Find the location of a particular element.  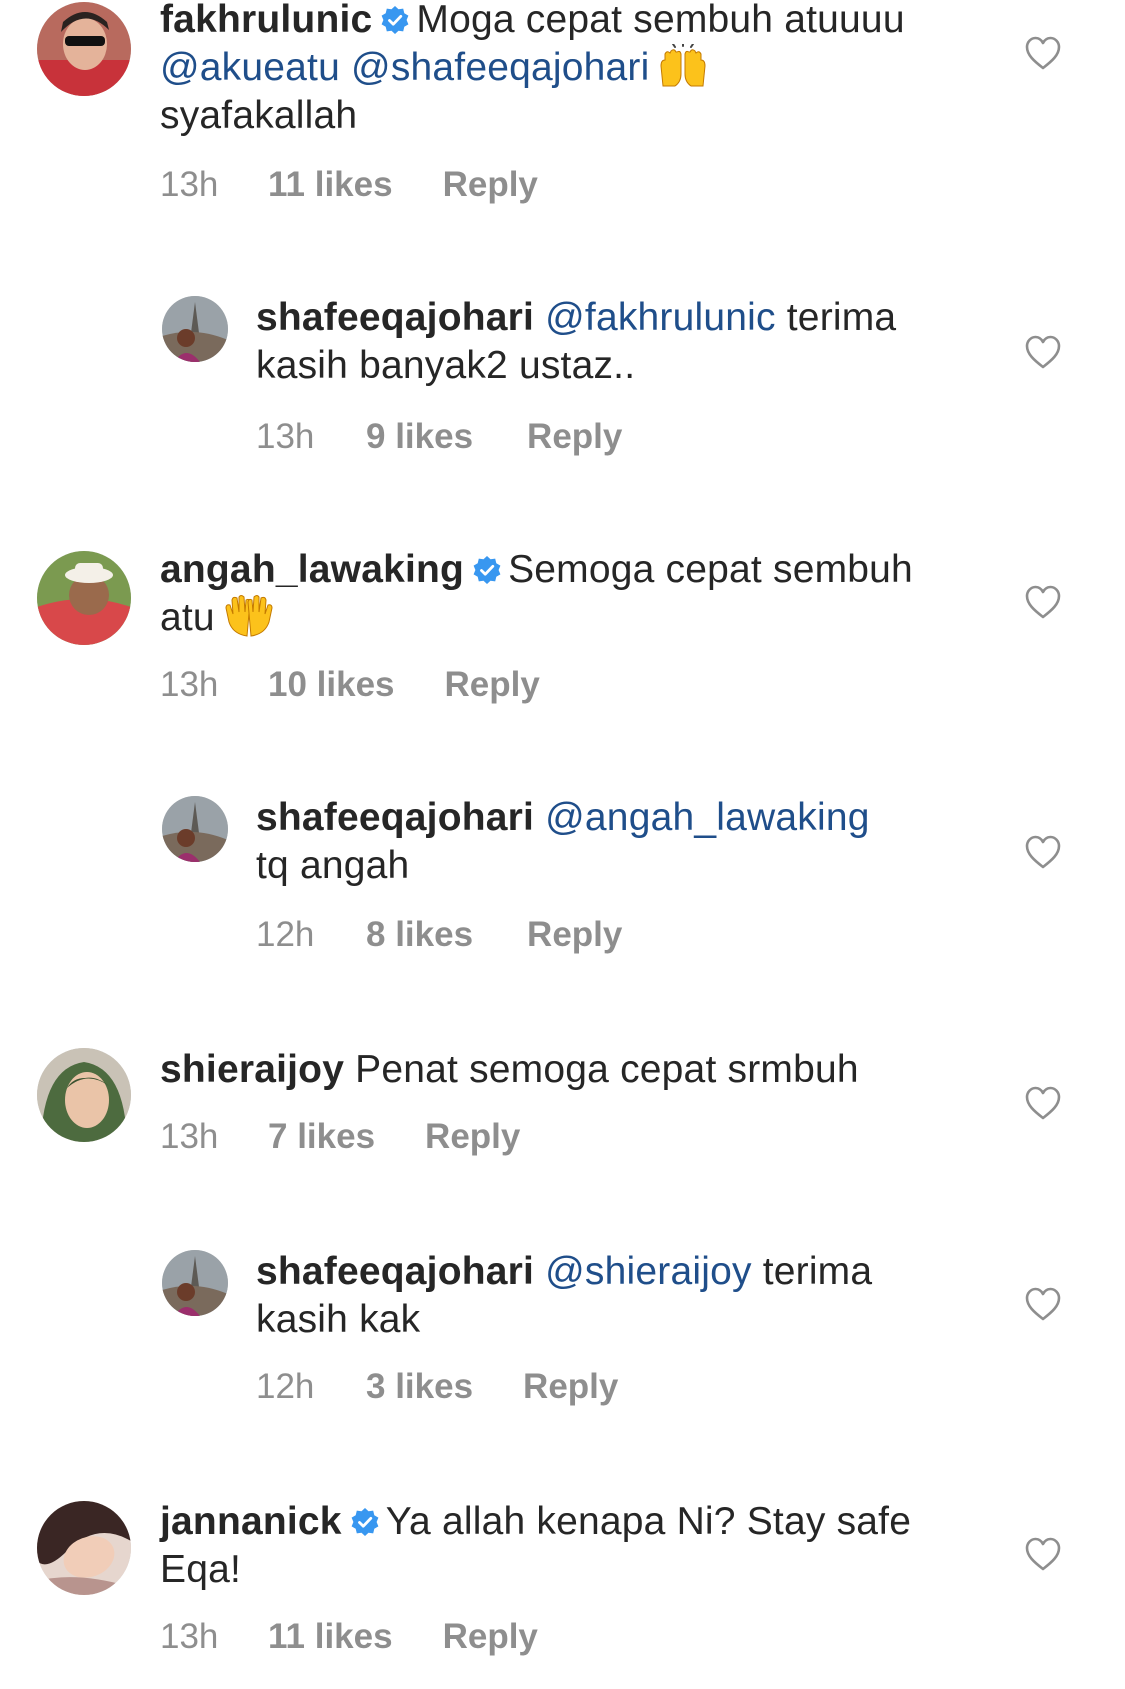

likes-count: 10 likes is located at coordinates (331, 685).